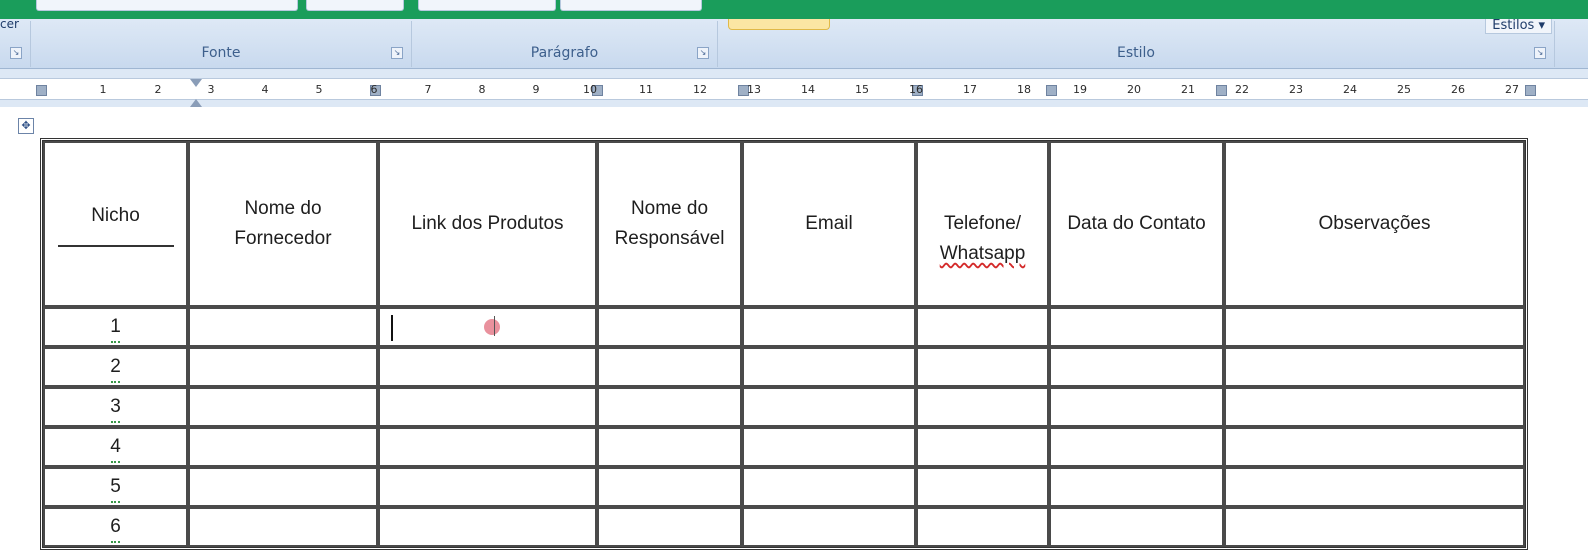  Describe the element at coordinates (492, 327) in the screenshot. I see `mouse-highlight-icon` at that location.